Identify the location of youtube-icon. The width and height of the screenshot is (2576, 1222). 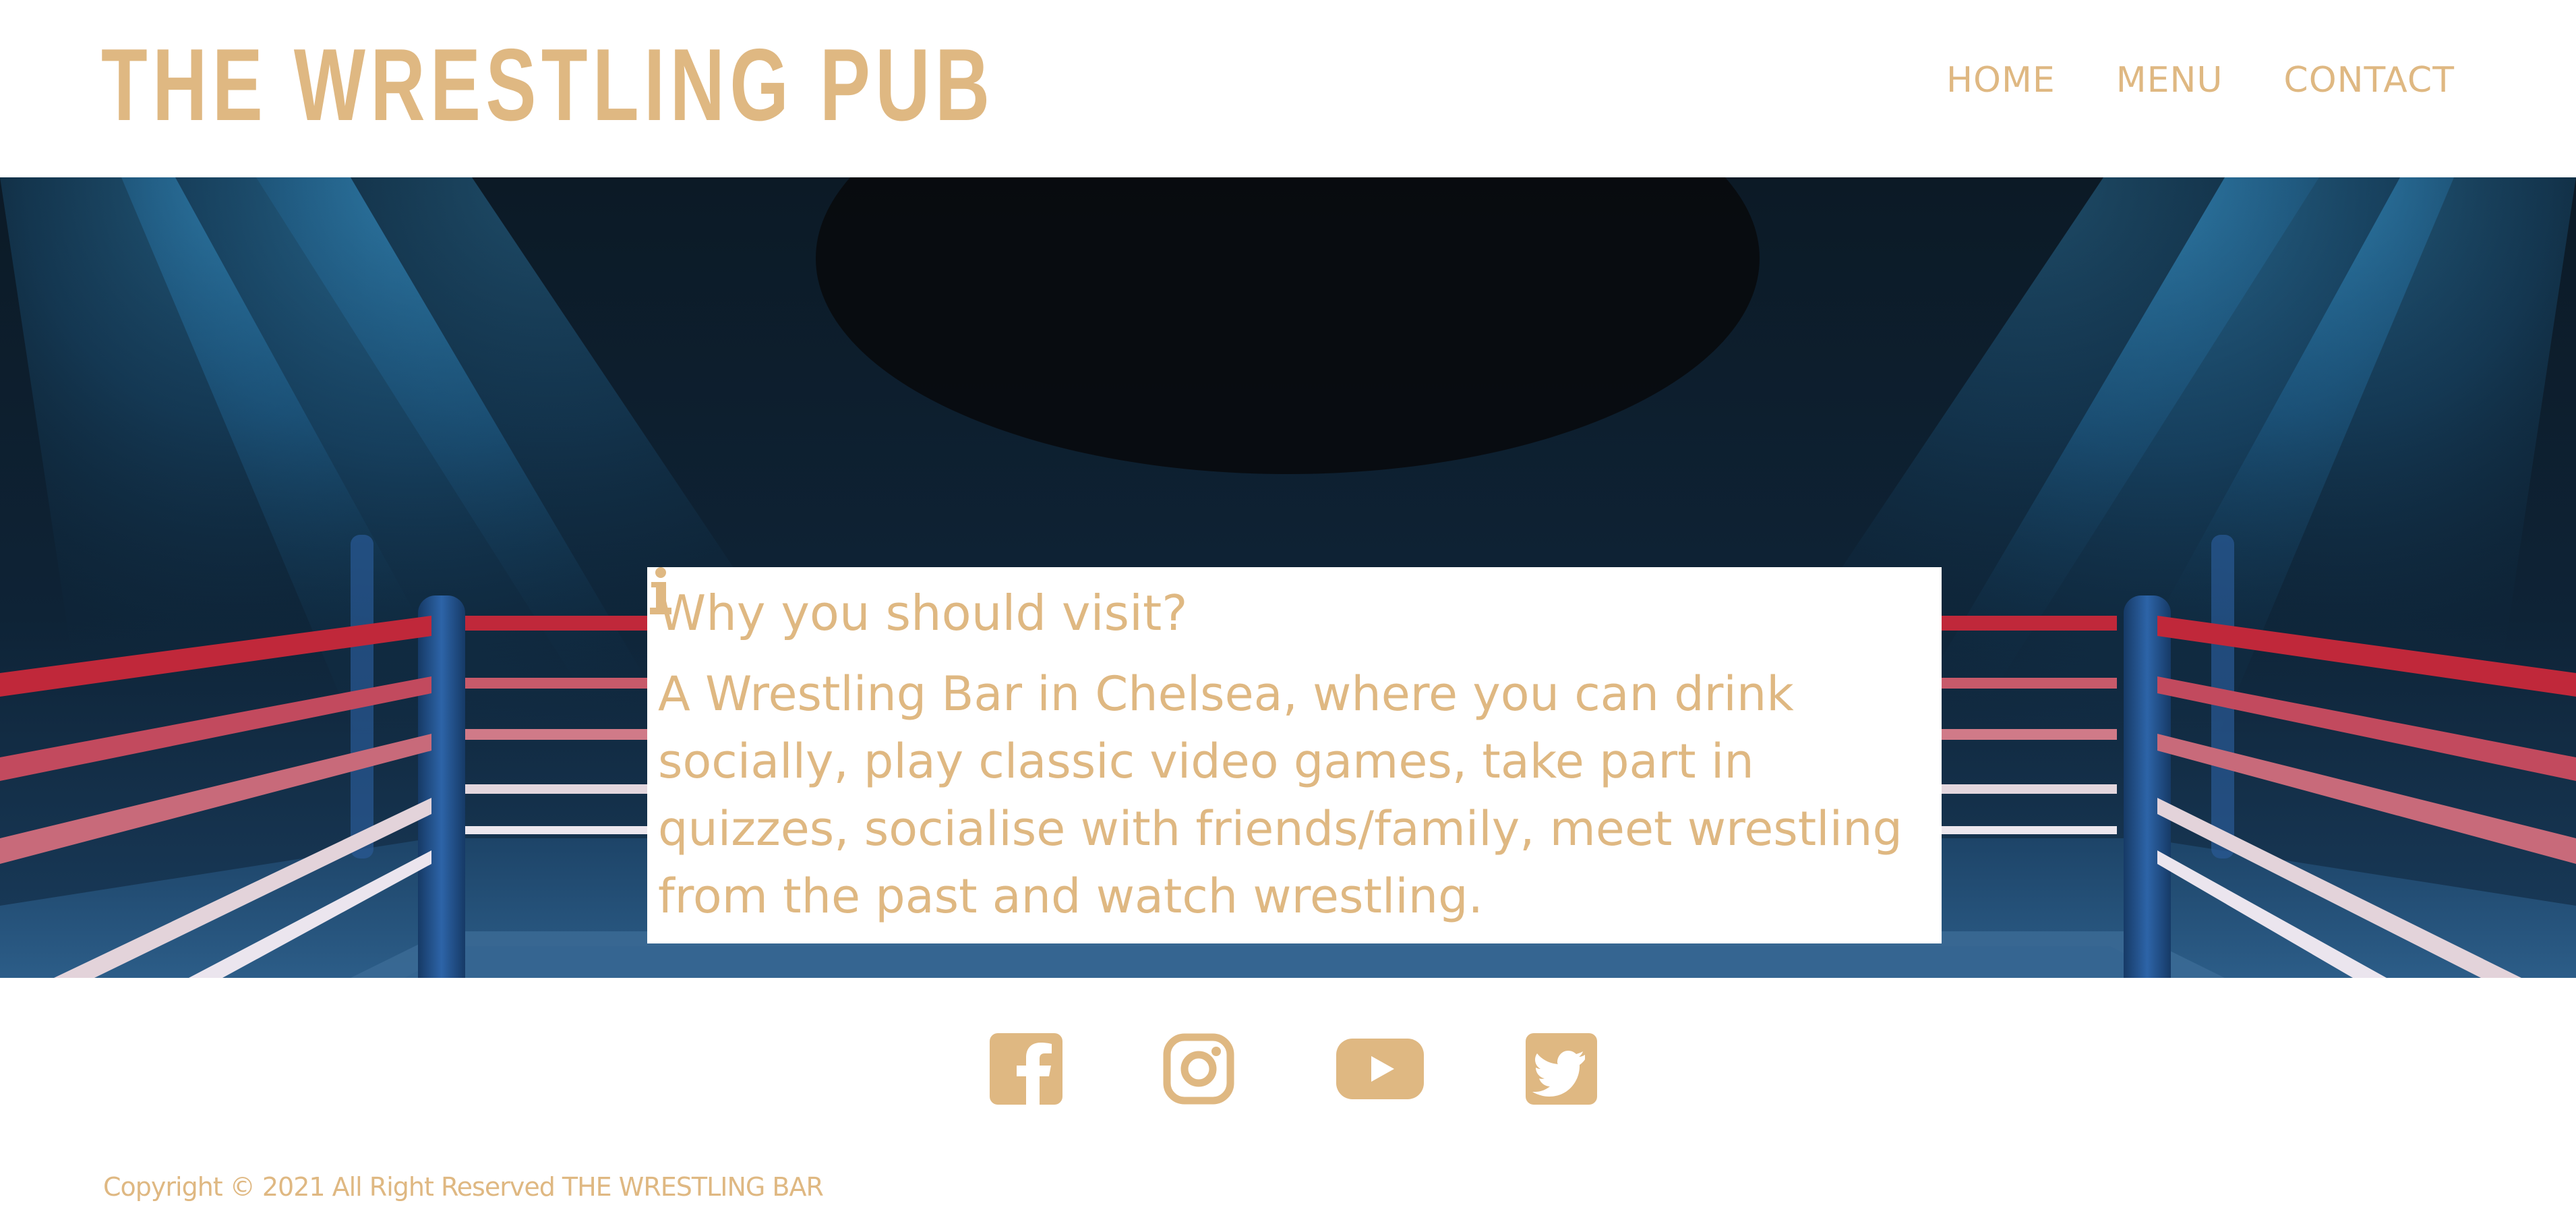
(1380, 1070).